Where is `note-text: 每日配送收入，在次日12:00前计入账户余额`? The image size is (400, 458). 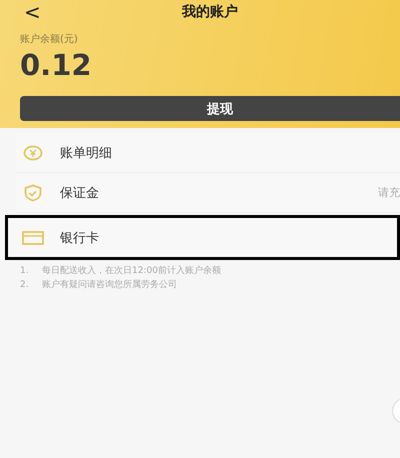 note-text: 每日配送收入，在次日12:00前计入账户余额 is located at coordinates (131, 271).